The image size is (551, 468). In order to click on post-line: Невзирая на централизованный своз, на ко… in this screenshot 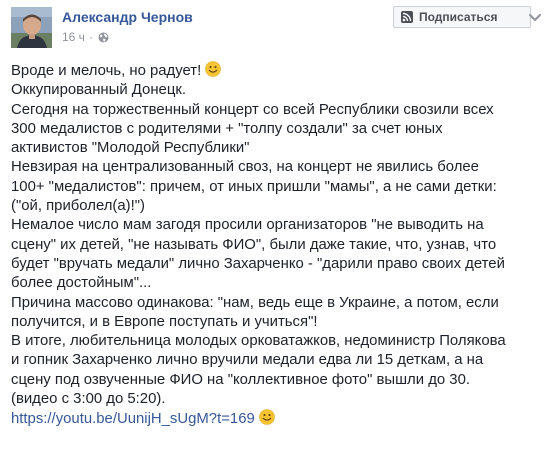, I will do `click(245, 167)`.